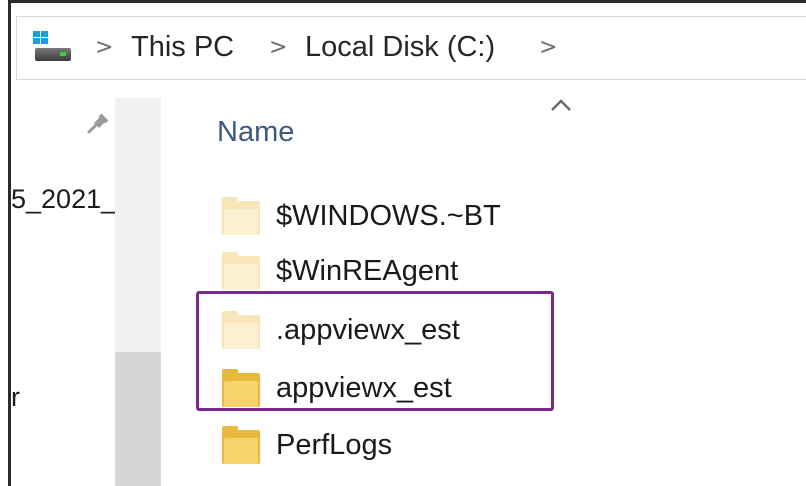 Image resolution: width=806 pixels, height=486 pixels. I want to click on file-name: PerfLogs, so click(334, 444).